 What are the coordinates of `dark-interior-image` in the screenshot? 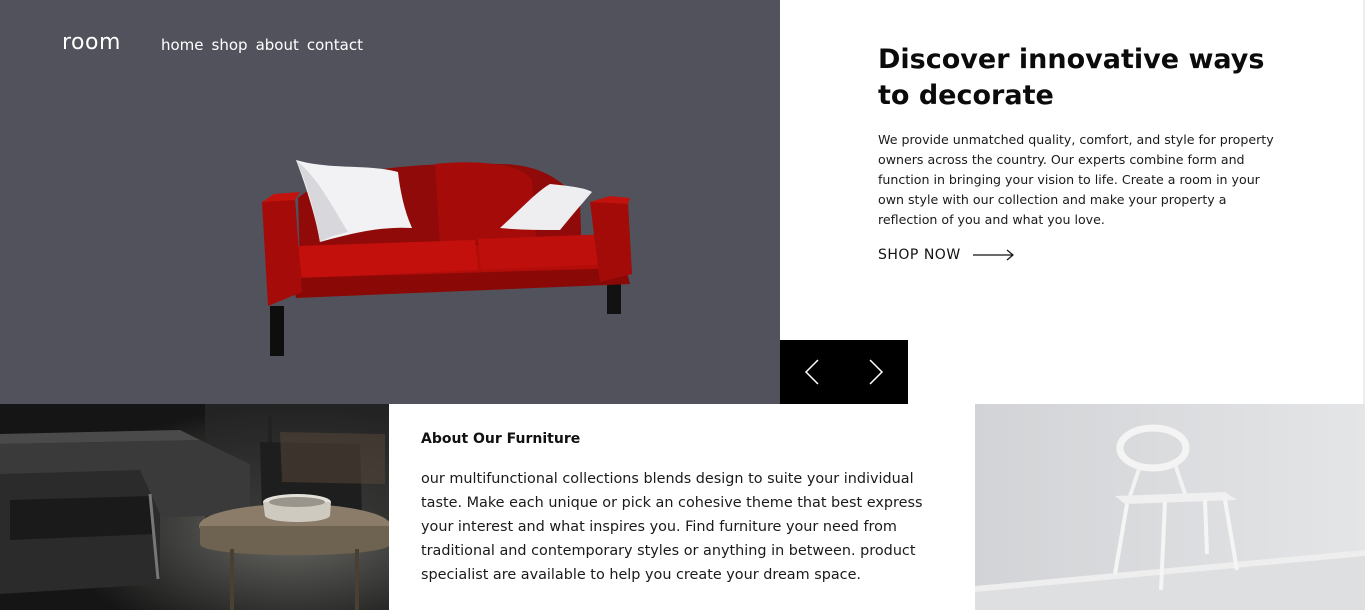 It's located at (194, 507).